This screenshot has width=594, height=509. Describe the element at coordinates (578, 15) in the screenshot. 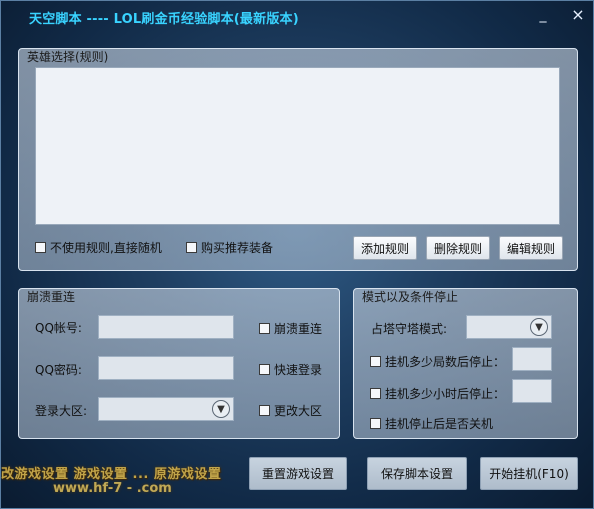

I see `close-button: ×` at that location.